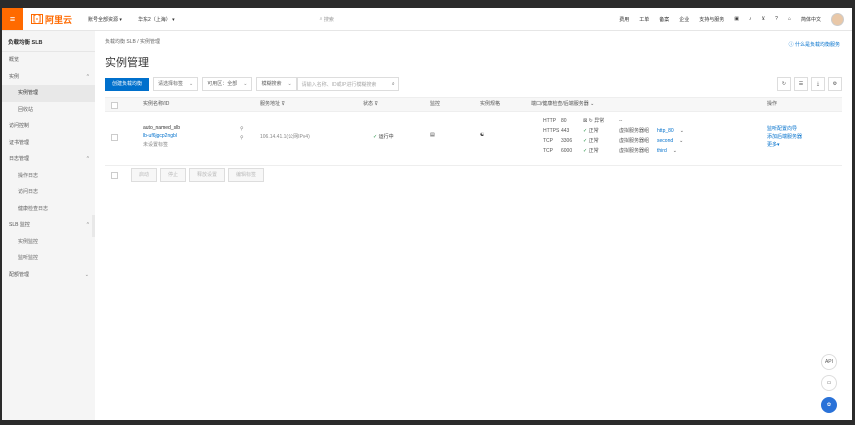 The height and width of the screenshot is (425, 855). I want to click on edit-pin-icon: ⚲, so click(242, 129).